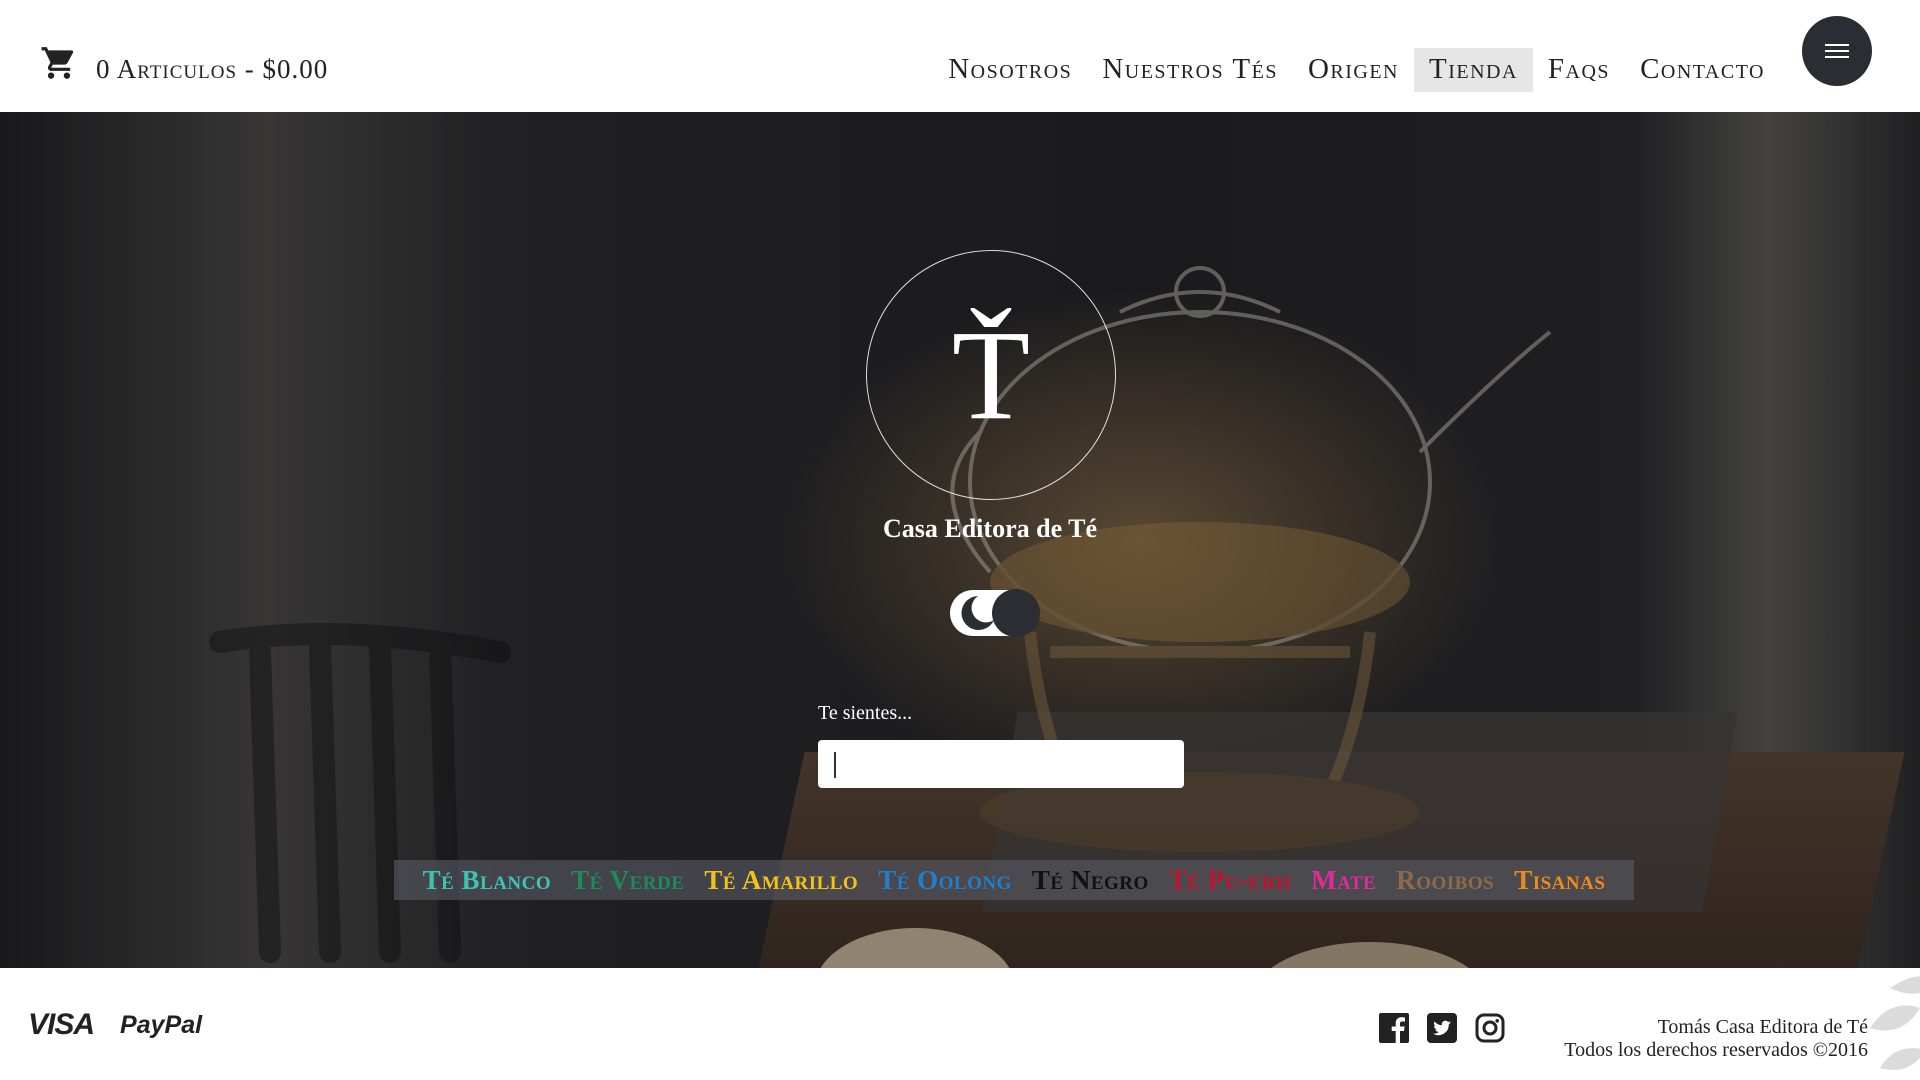  I want to click on nav-item-nuestros-tes: Nuestros Tés, so click(1190, 70).